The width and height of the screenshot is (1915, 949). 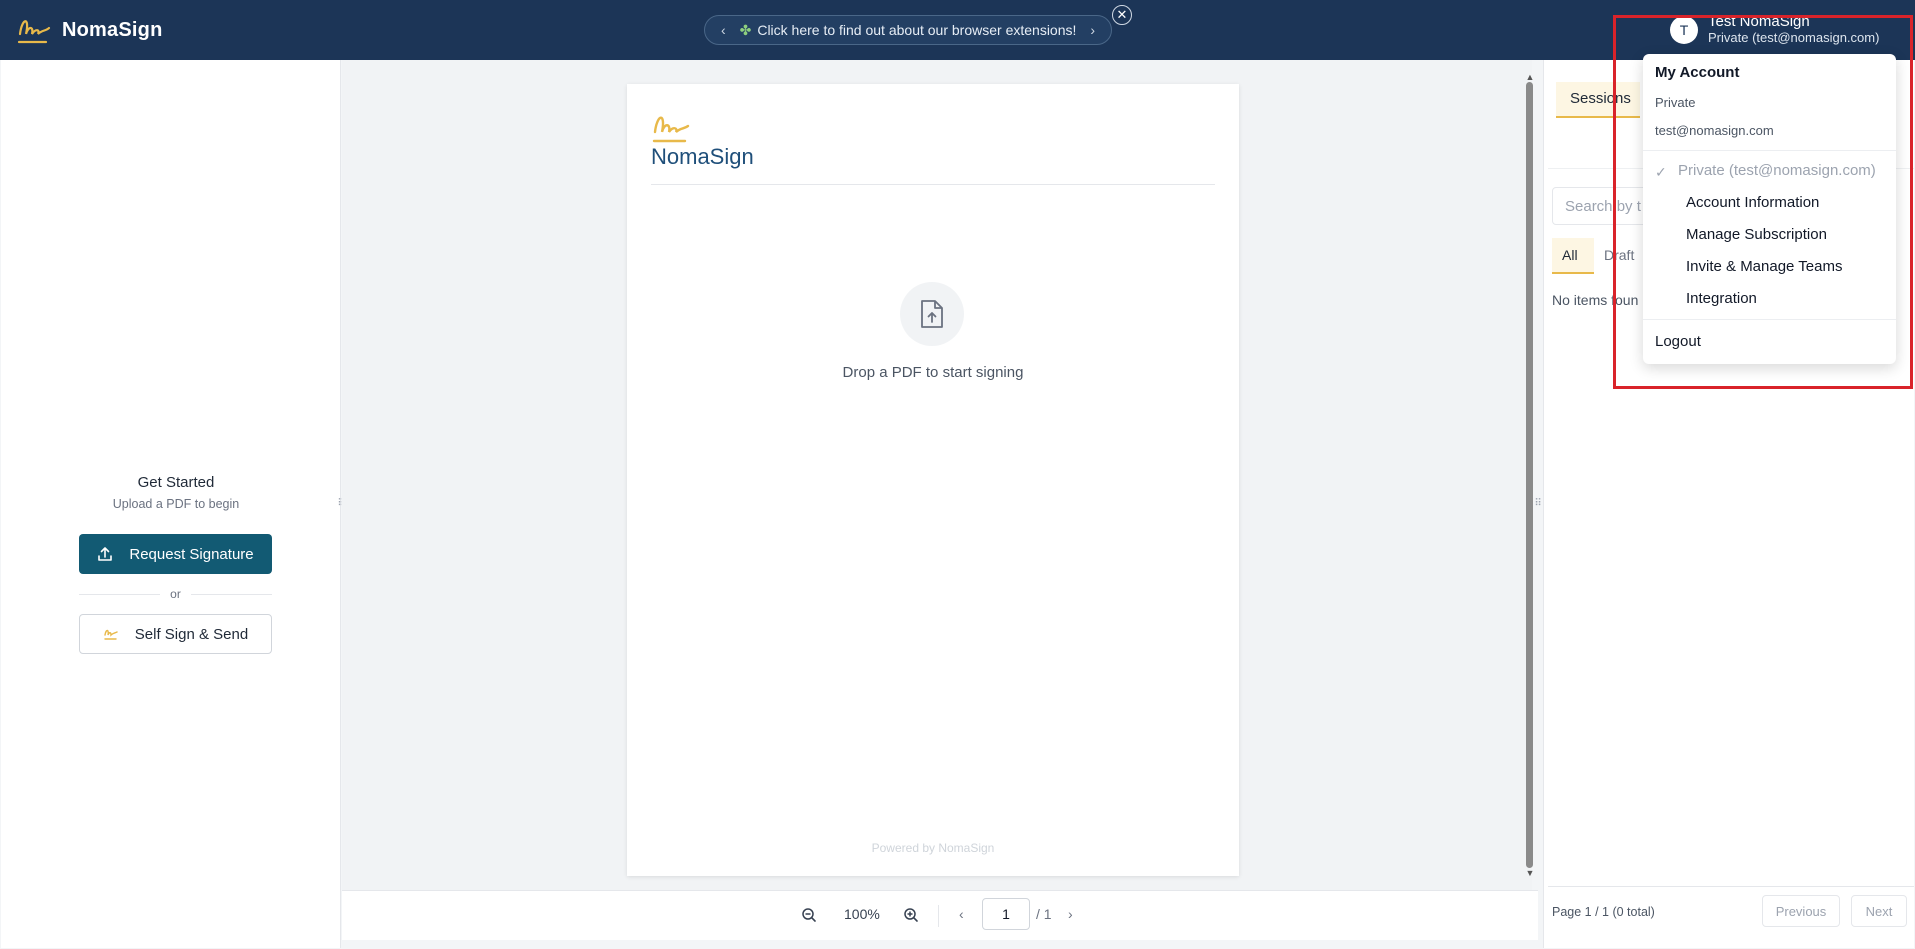 What do you see at coordinates (933, 372) in the screenshot?
I see `drop-instructions: Drop a PDF to start signing` at bounding box center [933, 372].